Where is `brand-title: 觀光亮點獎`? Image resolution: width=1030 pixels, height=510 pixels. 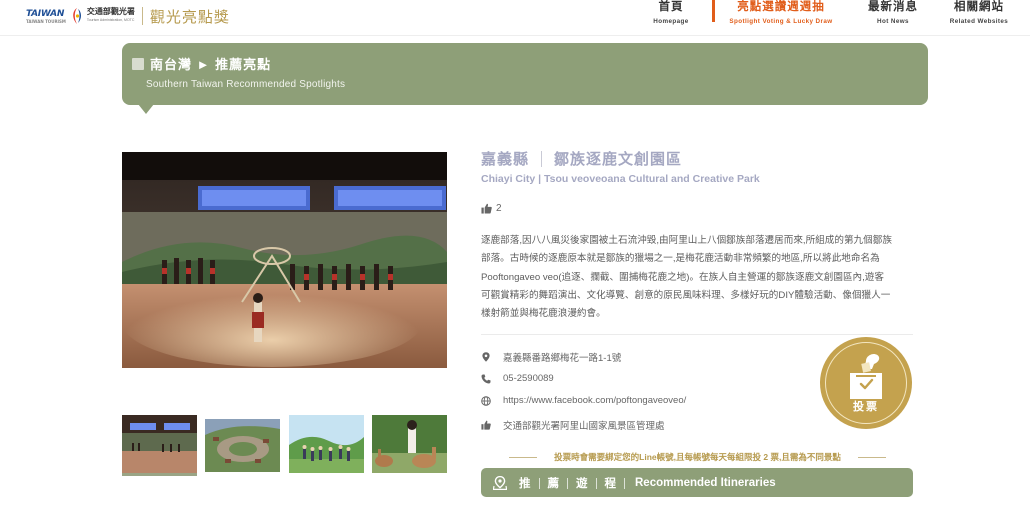 brand-title: 觀光亮點獎 is located at coordinates (189, 16).